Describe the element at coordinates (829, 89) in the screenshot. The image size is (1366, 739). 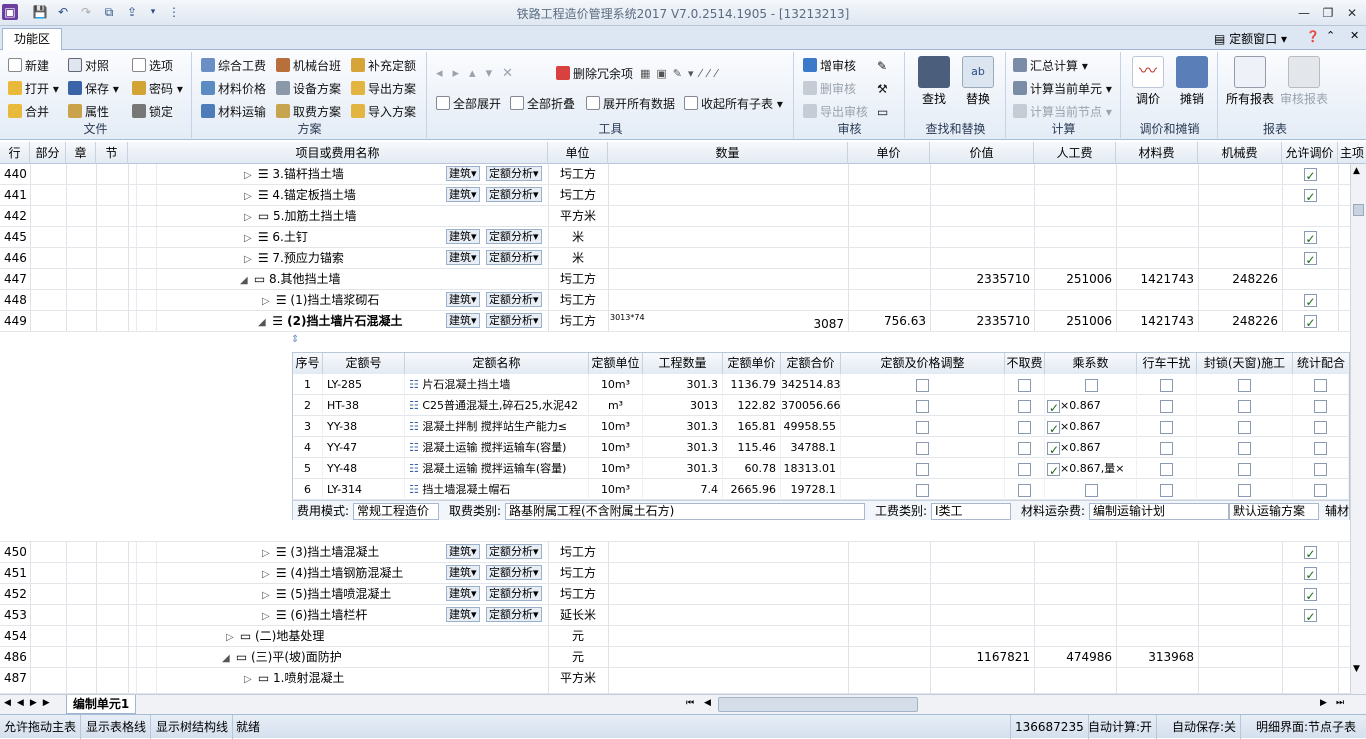
I see `del-audit-button: 删审核` at that location.